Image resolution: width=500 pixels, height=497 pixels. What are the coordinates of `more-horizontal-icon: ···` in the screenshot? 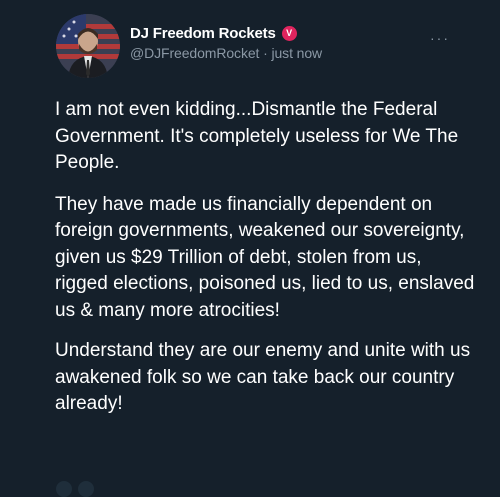 It's located at (440, 38).